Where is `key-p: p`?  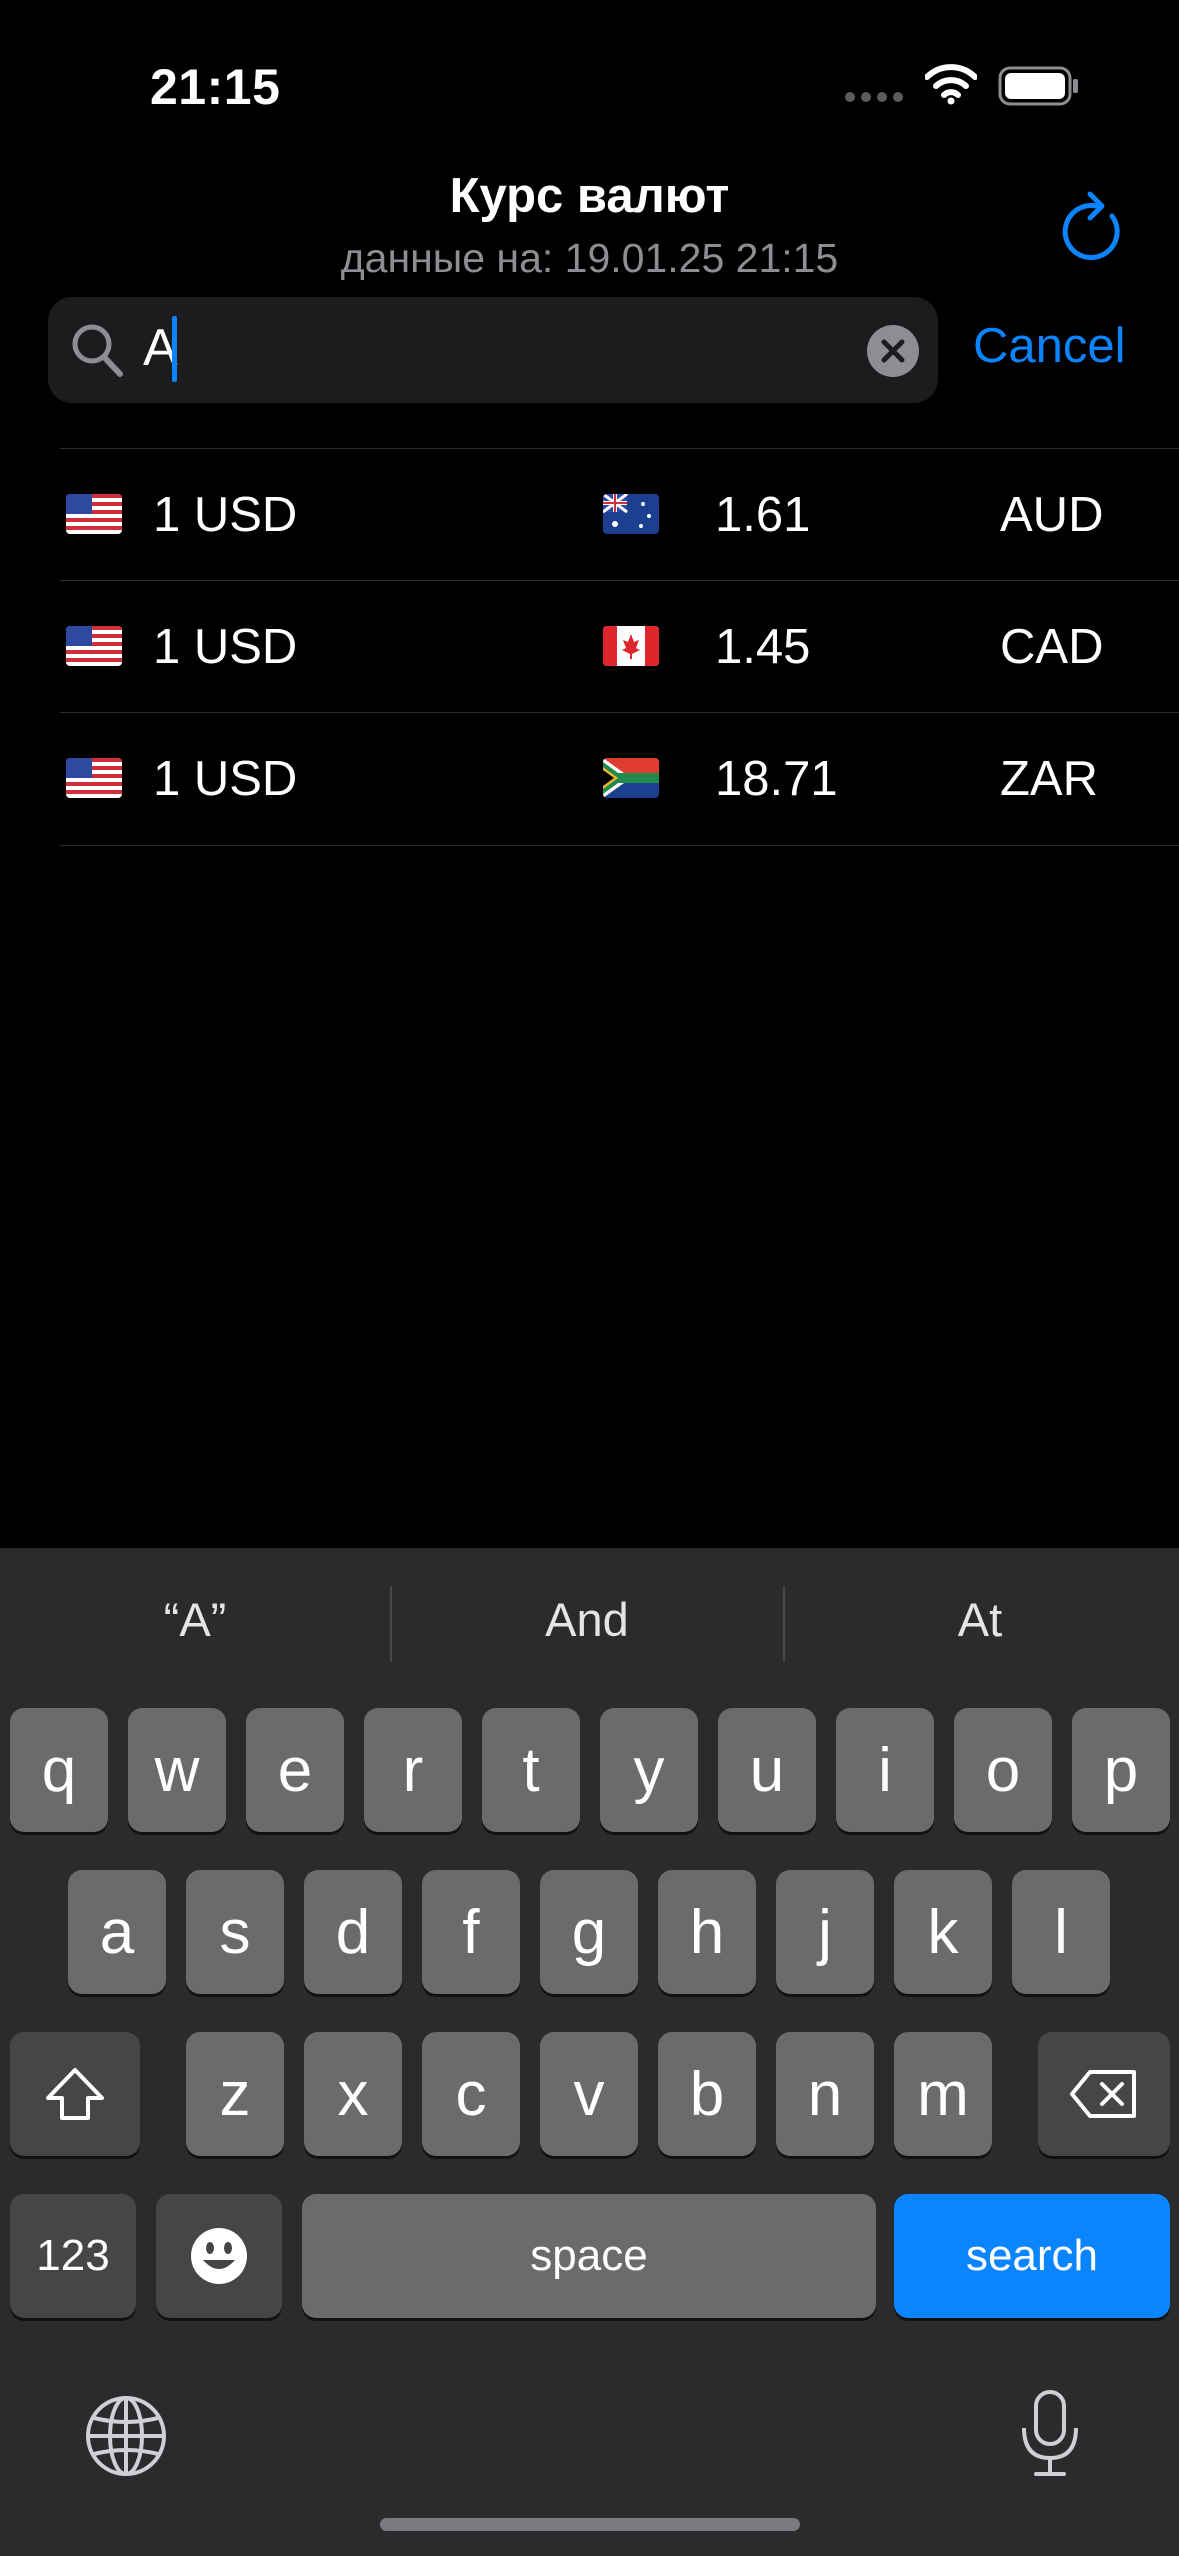 key-p: p is located at coordinates (1121, 1770).